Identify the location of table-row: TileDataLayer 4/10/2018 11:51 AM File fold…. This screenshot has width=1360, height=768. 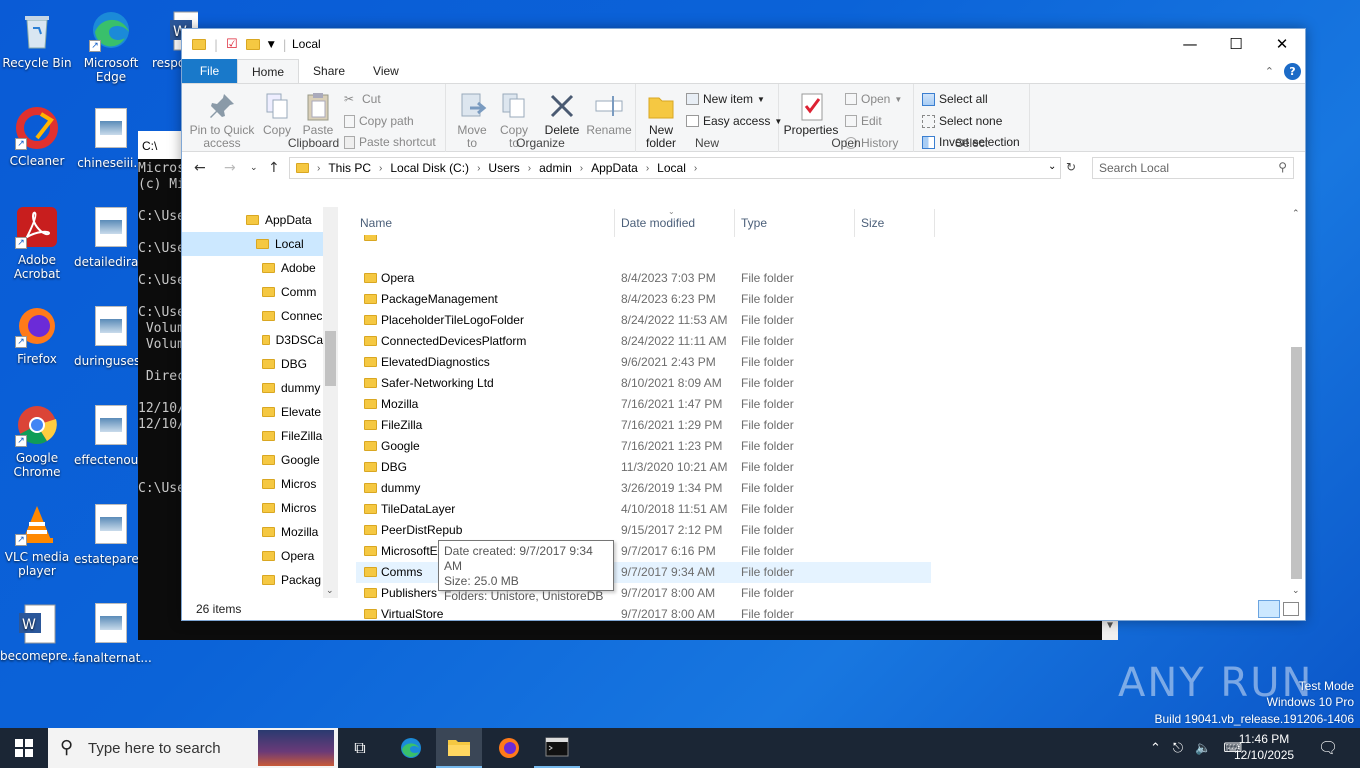
(643, 509).